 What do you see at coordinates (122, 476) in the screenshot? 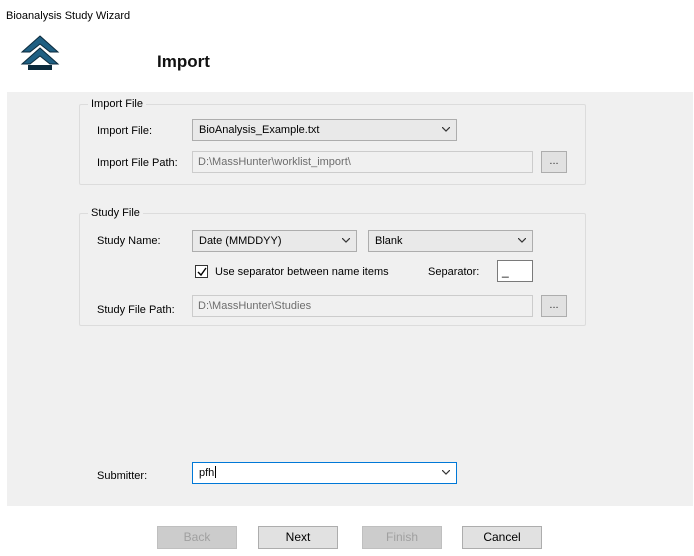
I see `submitter-label: Submitter:` at bounding box center [122, 476].